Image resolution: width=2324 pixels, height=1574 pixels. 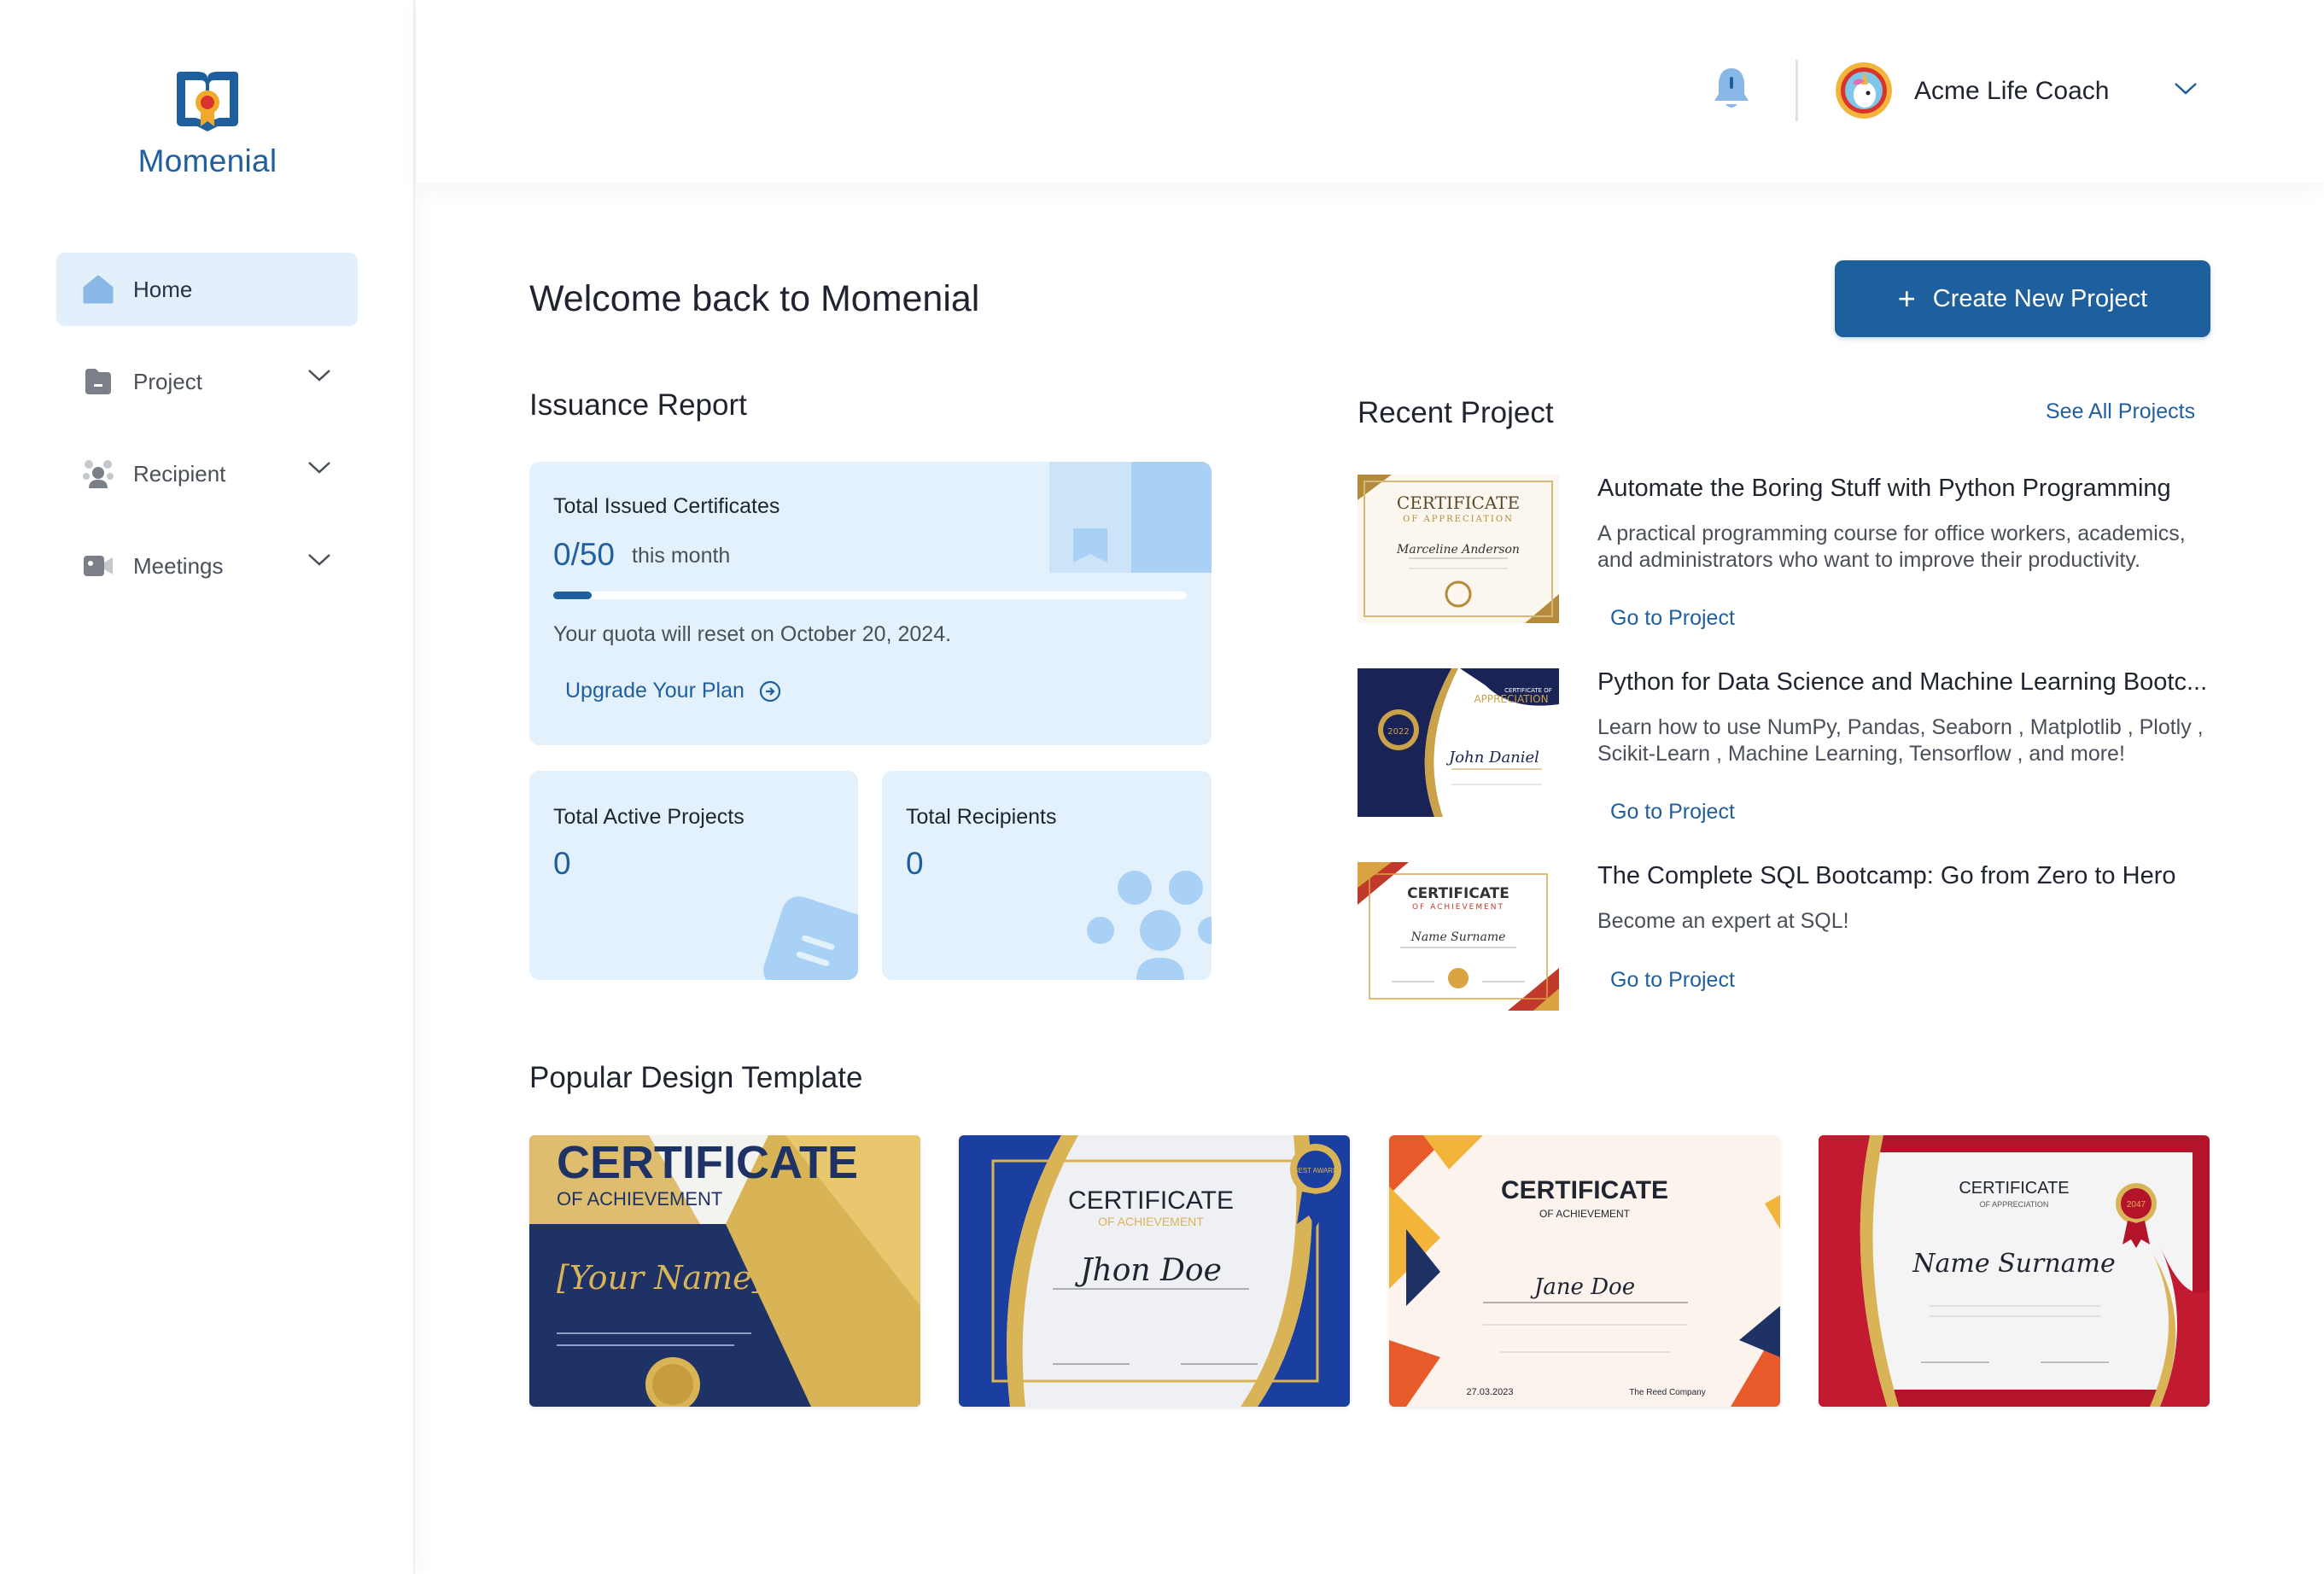 I want to click on sidebar-nav: Home Project Recipient Meetings, so click(x=207, y=437).